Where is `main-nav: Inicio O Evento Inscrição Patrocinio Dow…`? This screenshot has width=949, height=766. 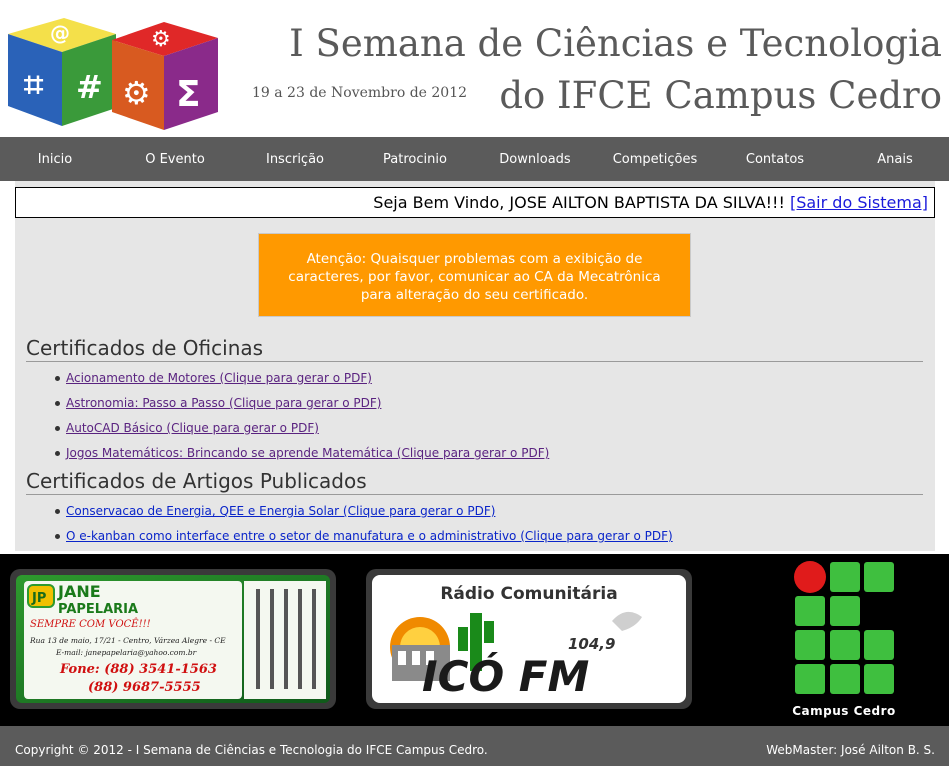 main-nav: Inicio O Evento Inscrição Patrocinio Dow… is located at coordinates (474, 159).